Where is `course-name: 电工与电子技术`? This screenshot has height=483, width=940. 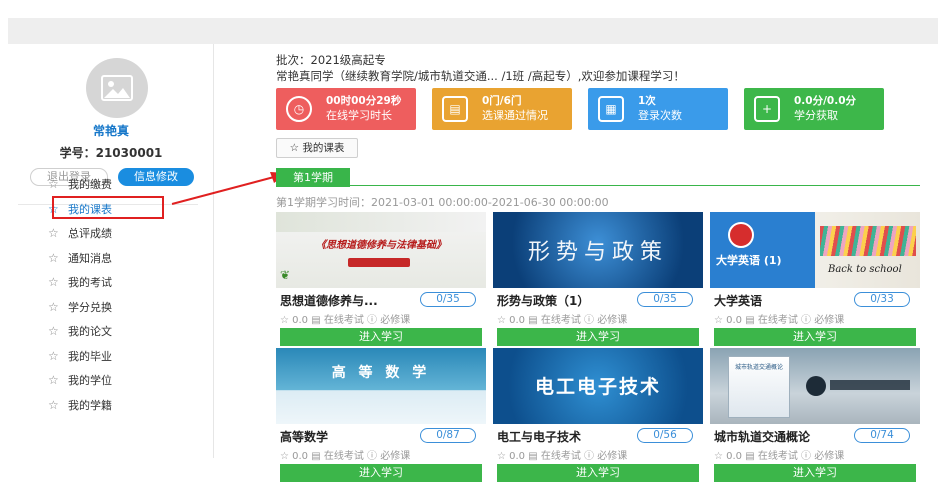 course-name: 电工与电子技术 is located at coordinates (539, 437).